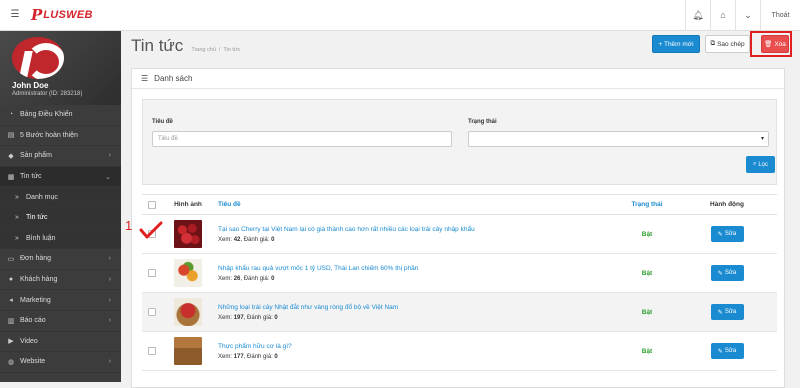  Describe the element at coordinates (60, 115) in the screenshot. I see `sidebar-item-dashboard: ◔ Bảng Điều Khiển` at that location.